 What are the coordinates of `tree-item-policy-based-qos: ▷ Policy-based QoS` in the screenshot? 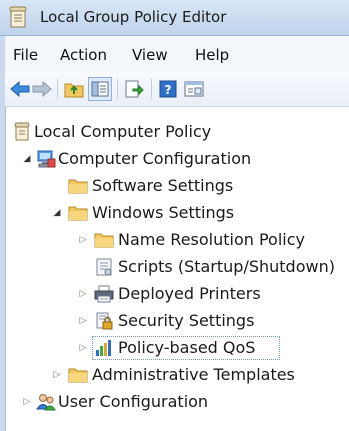 It's located at (177, 348).